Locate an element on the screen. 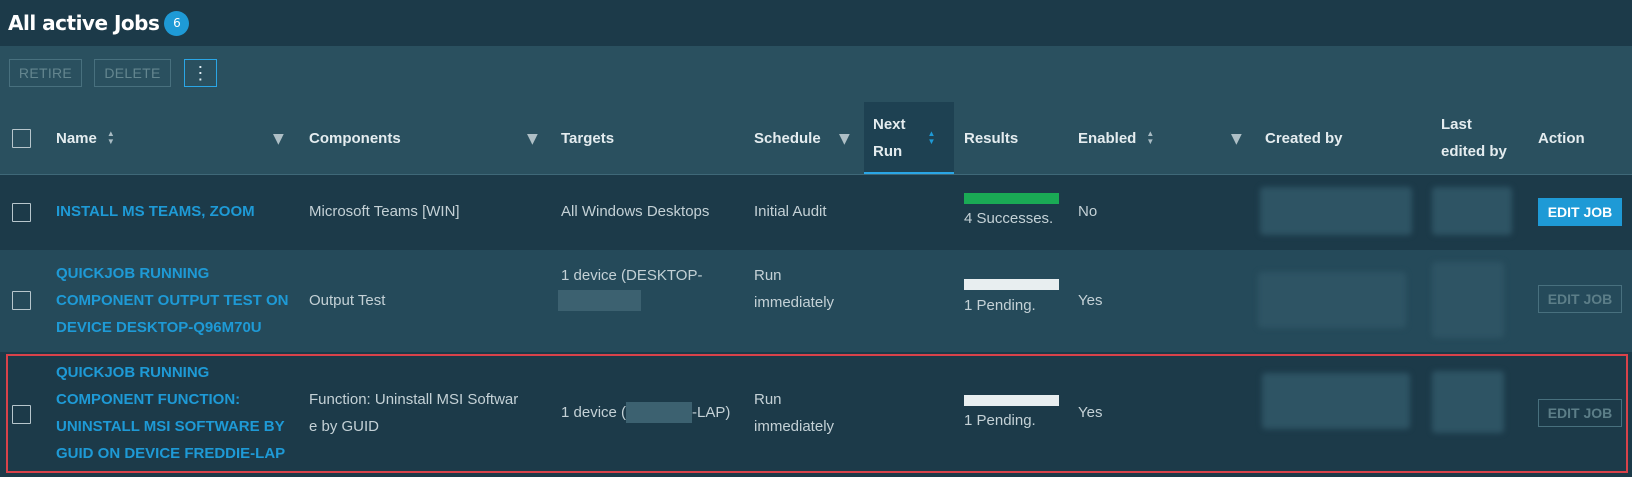 The image size is (1632, 477). target-prefix: 1 device ( is located at coordinates (594, 412).